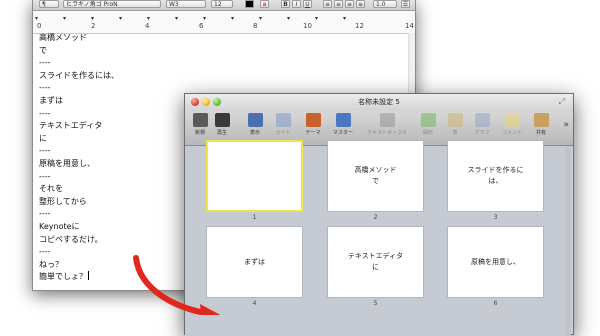 The image size is (600, 336). I want to click on toolbar-button-label: ガイド, so click(283, 133).